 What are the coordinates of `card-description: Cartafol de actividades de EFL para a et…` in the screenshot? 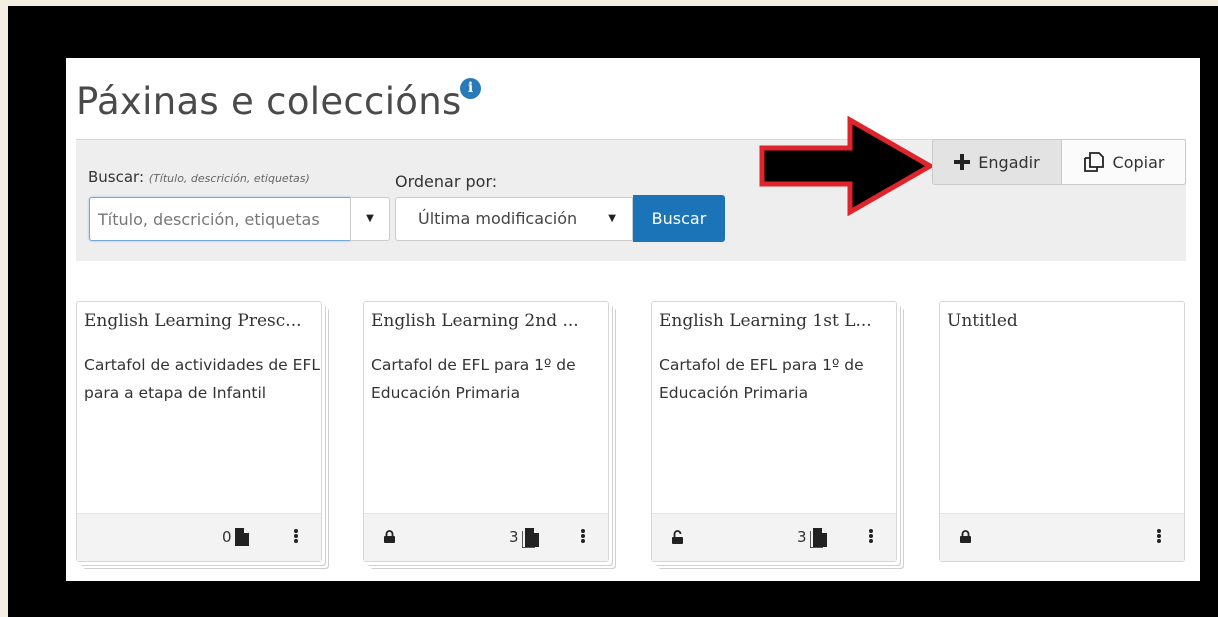 It's located at (202, 379).